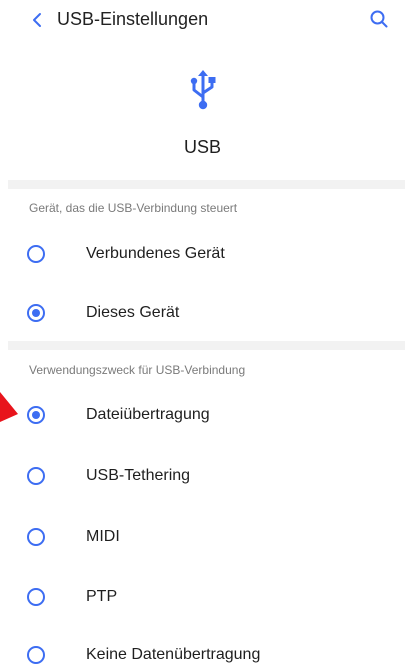 Image resolution: width=405 pixels, height=664 pixels. I want to click on option-file-transfer: Dateiübertragung, so click(202, 415).